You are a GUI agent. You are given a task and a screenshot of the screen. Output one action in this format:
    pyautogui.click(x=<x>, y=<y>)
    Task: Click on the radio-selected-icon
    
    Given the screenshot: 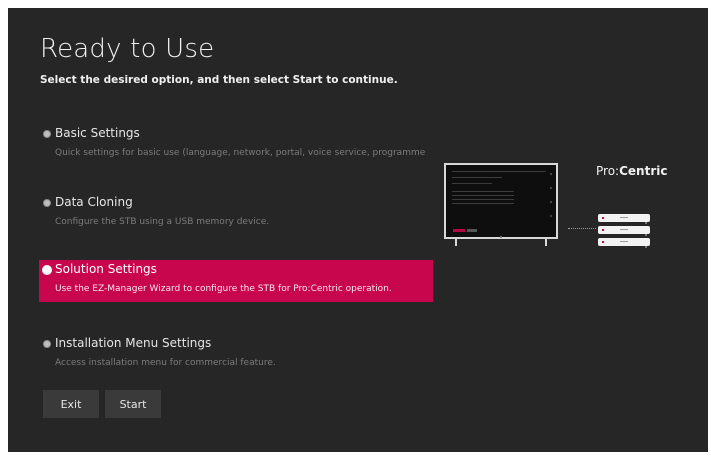 What is the action you would take?
    pyautogui.click(x=47, y=270)
    